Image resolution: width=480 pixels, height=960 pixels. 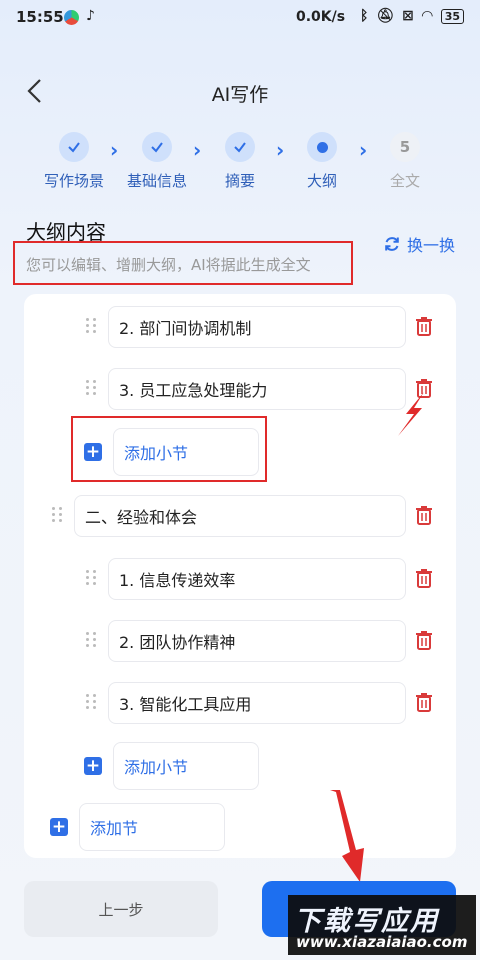 I want to click on step-basic-info: 基础信息, so click(x=157, y=161).